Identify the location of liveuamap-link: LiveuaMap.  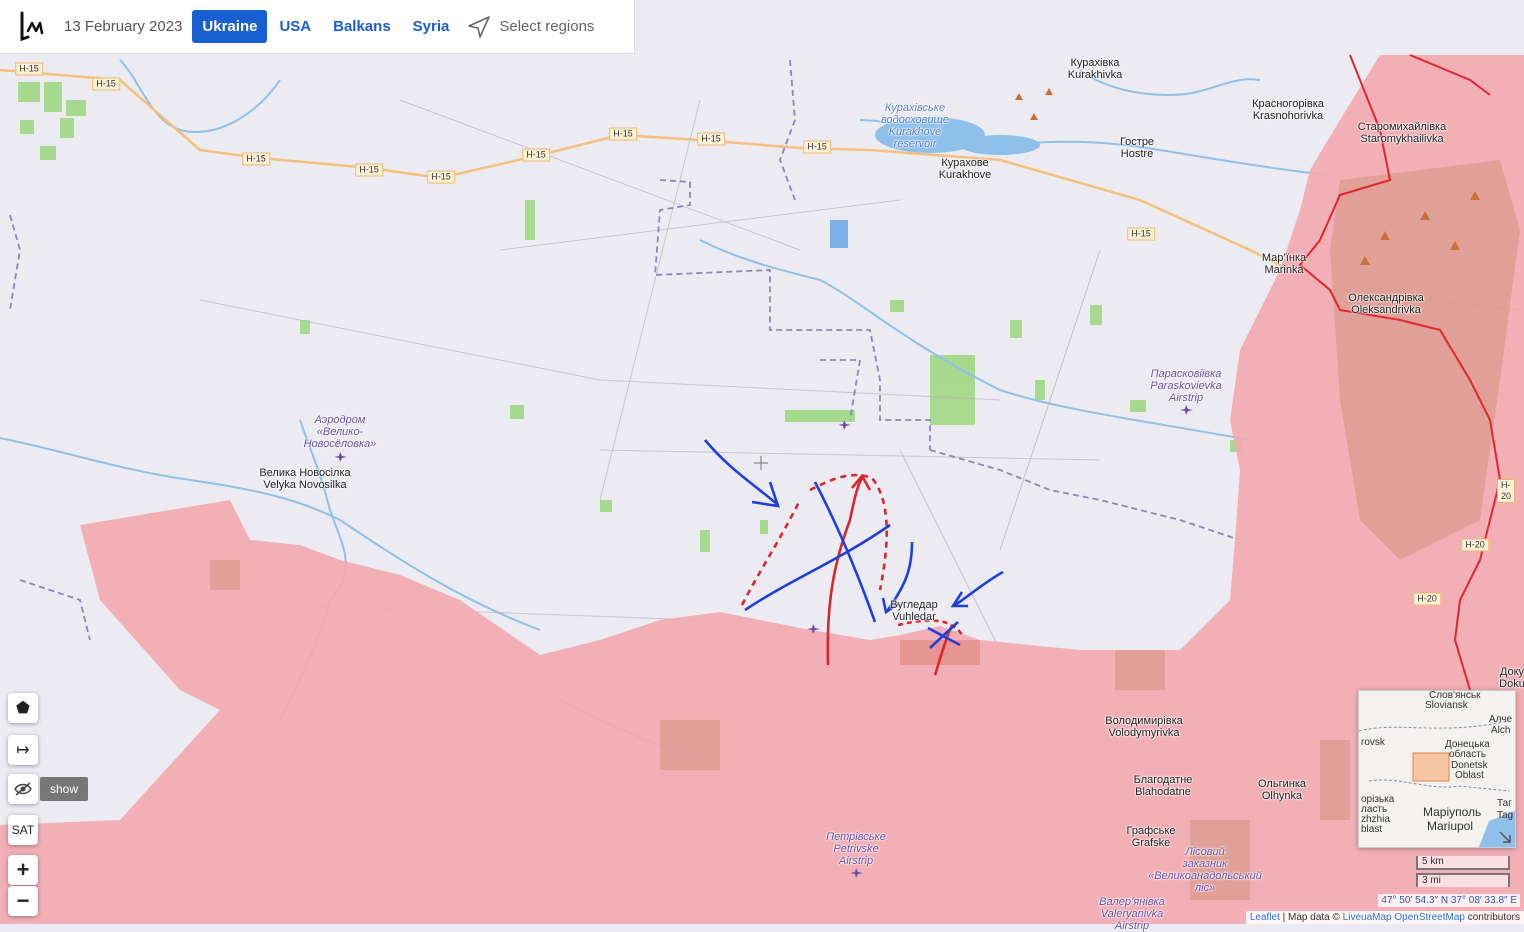
(1367, 917).